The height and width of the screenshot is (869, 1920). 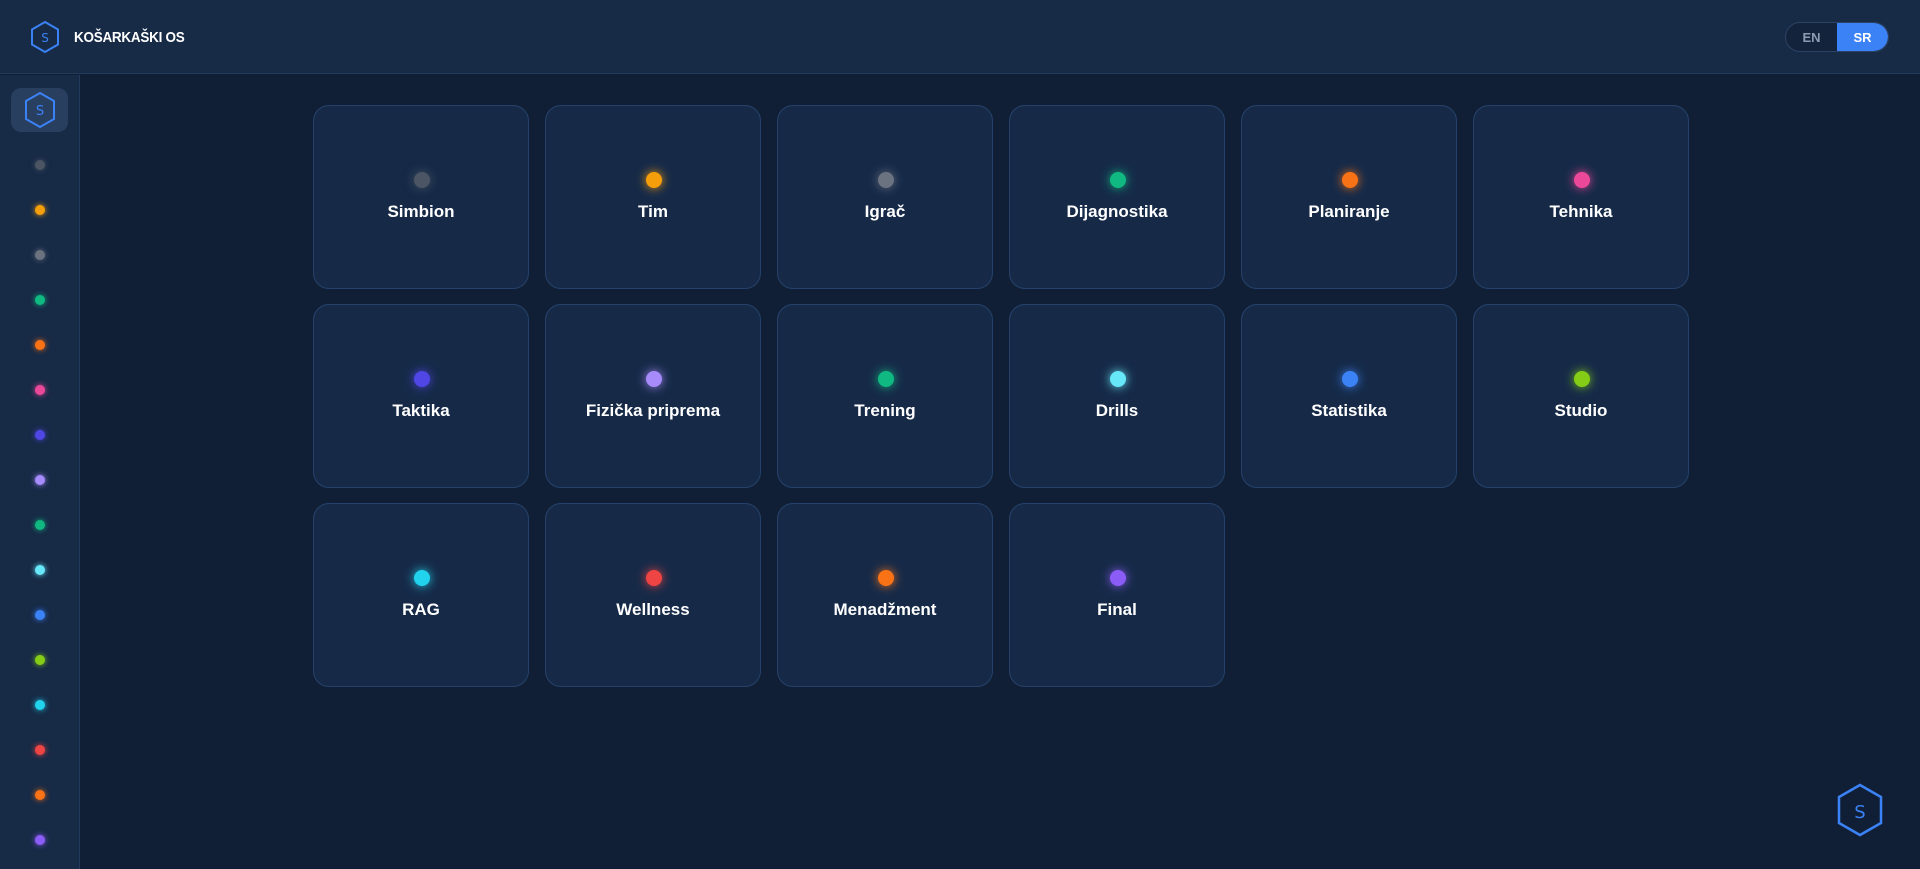 I want to click on module-tile: Statistika, so click(x=1349, y=396).